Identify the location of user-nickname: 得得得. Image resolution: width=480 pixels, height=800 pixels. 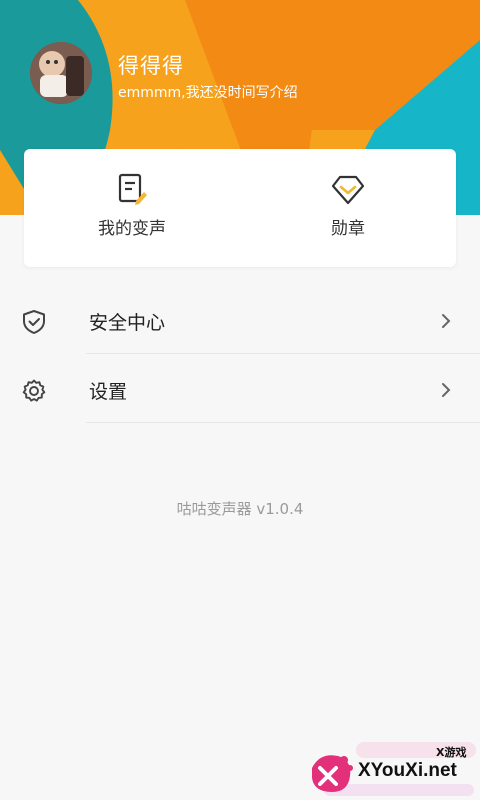
(151, 66).